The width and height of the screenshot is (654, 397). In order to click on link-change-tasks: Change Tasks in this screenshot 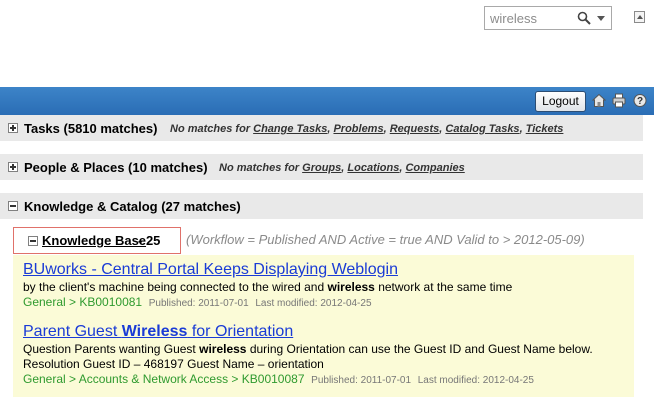, I will do `click(290, 129)`.